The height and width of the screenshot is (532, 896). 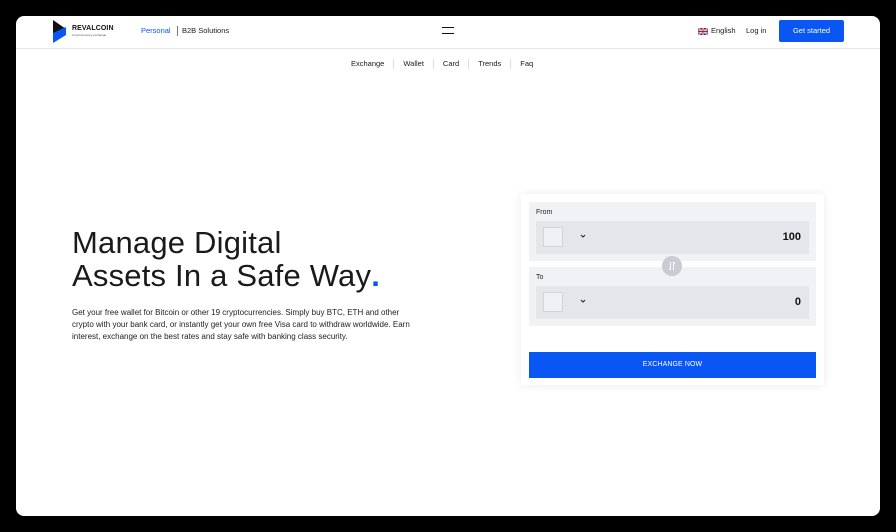 What do you see at coordinates (741, 237) in the screenshot?
I see `from-amount-input` at bounding box center [741, 237].